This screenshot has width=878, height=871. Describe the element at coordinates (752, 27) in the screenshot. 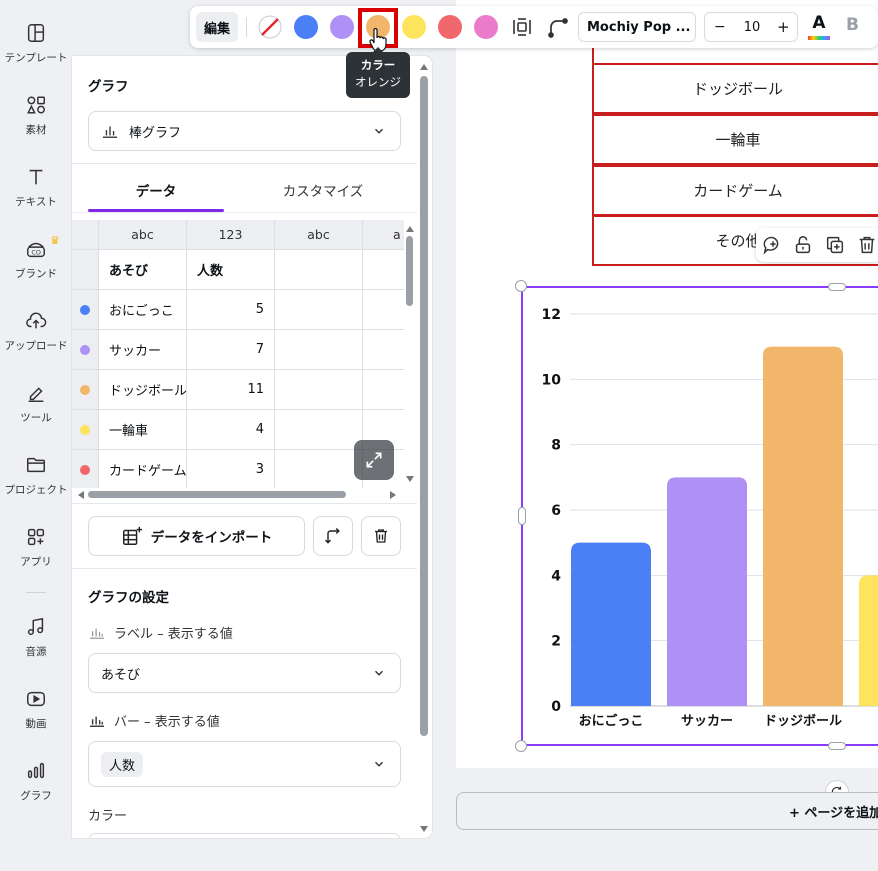

I see `font-size-input: 10` at that location.